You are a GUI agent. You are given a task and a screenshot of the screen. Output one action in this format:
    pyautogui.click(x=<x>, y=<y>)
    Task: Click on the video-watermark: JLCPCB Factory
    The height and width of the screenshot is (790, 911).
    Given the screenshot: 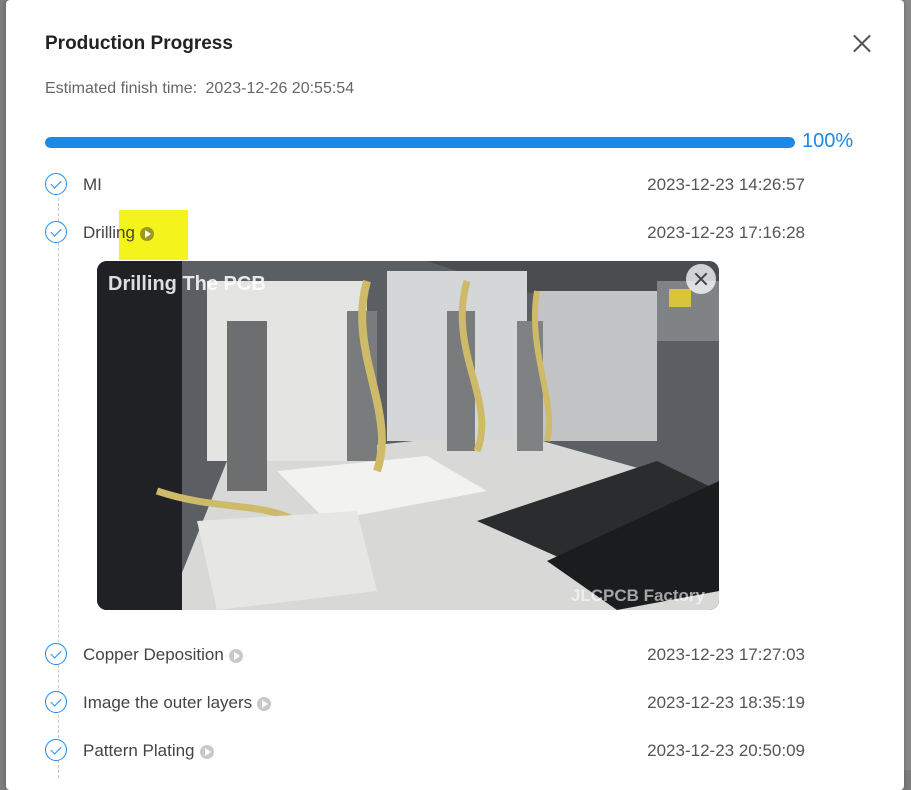 What is the action you would take?
    pyautogui.click(x=637, y=595)
    